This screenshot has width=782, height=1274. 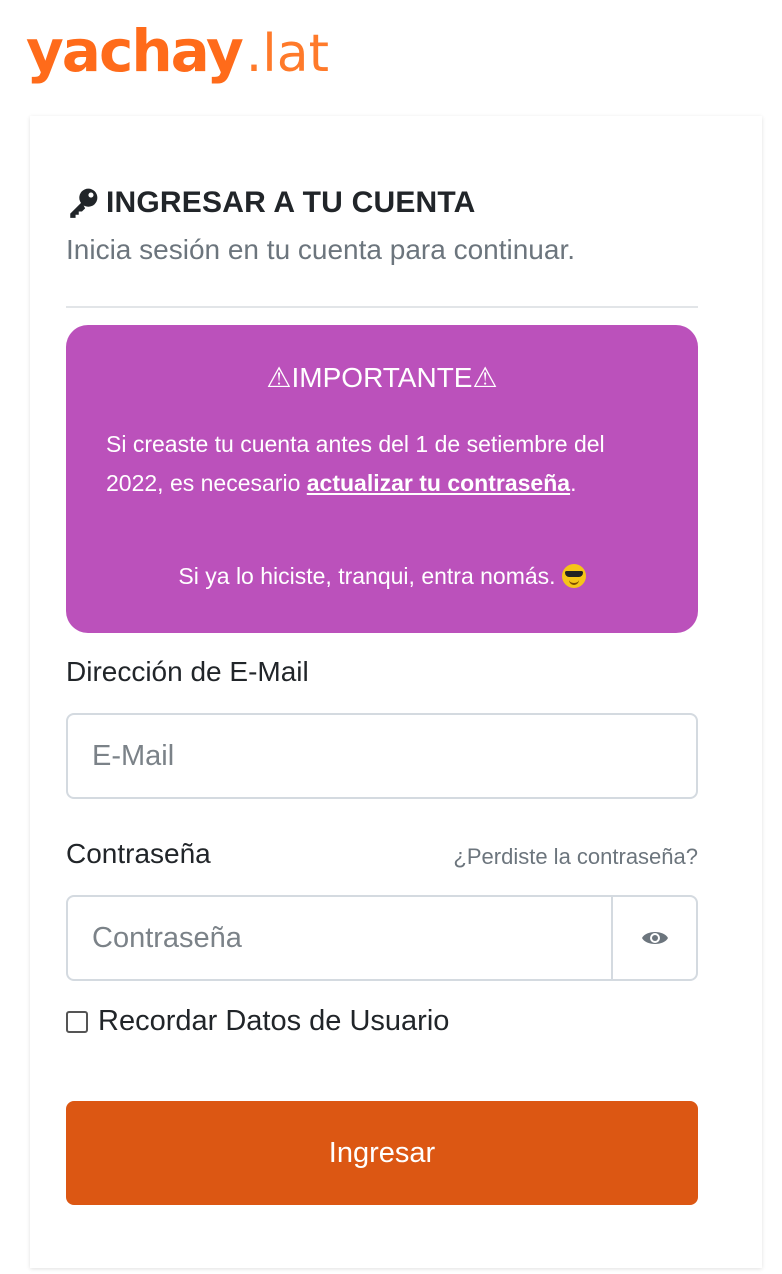 What do you see at coordinates (287, 54) in the screenshot?
I see `logo-tld-text: .lat` at bounding box center [287, 54].